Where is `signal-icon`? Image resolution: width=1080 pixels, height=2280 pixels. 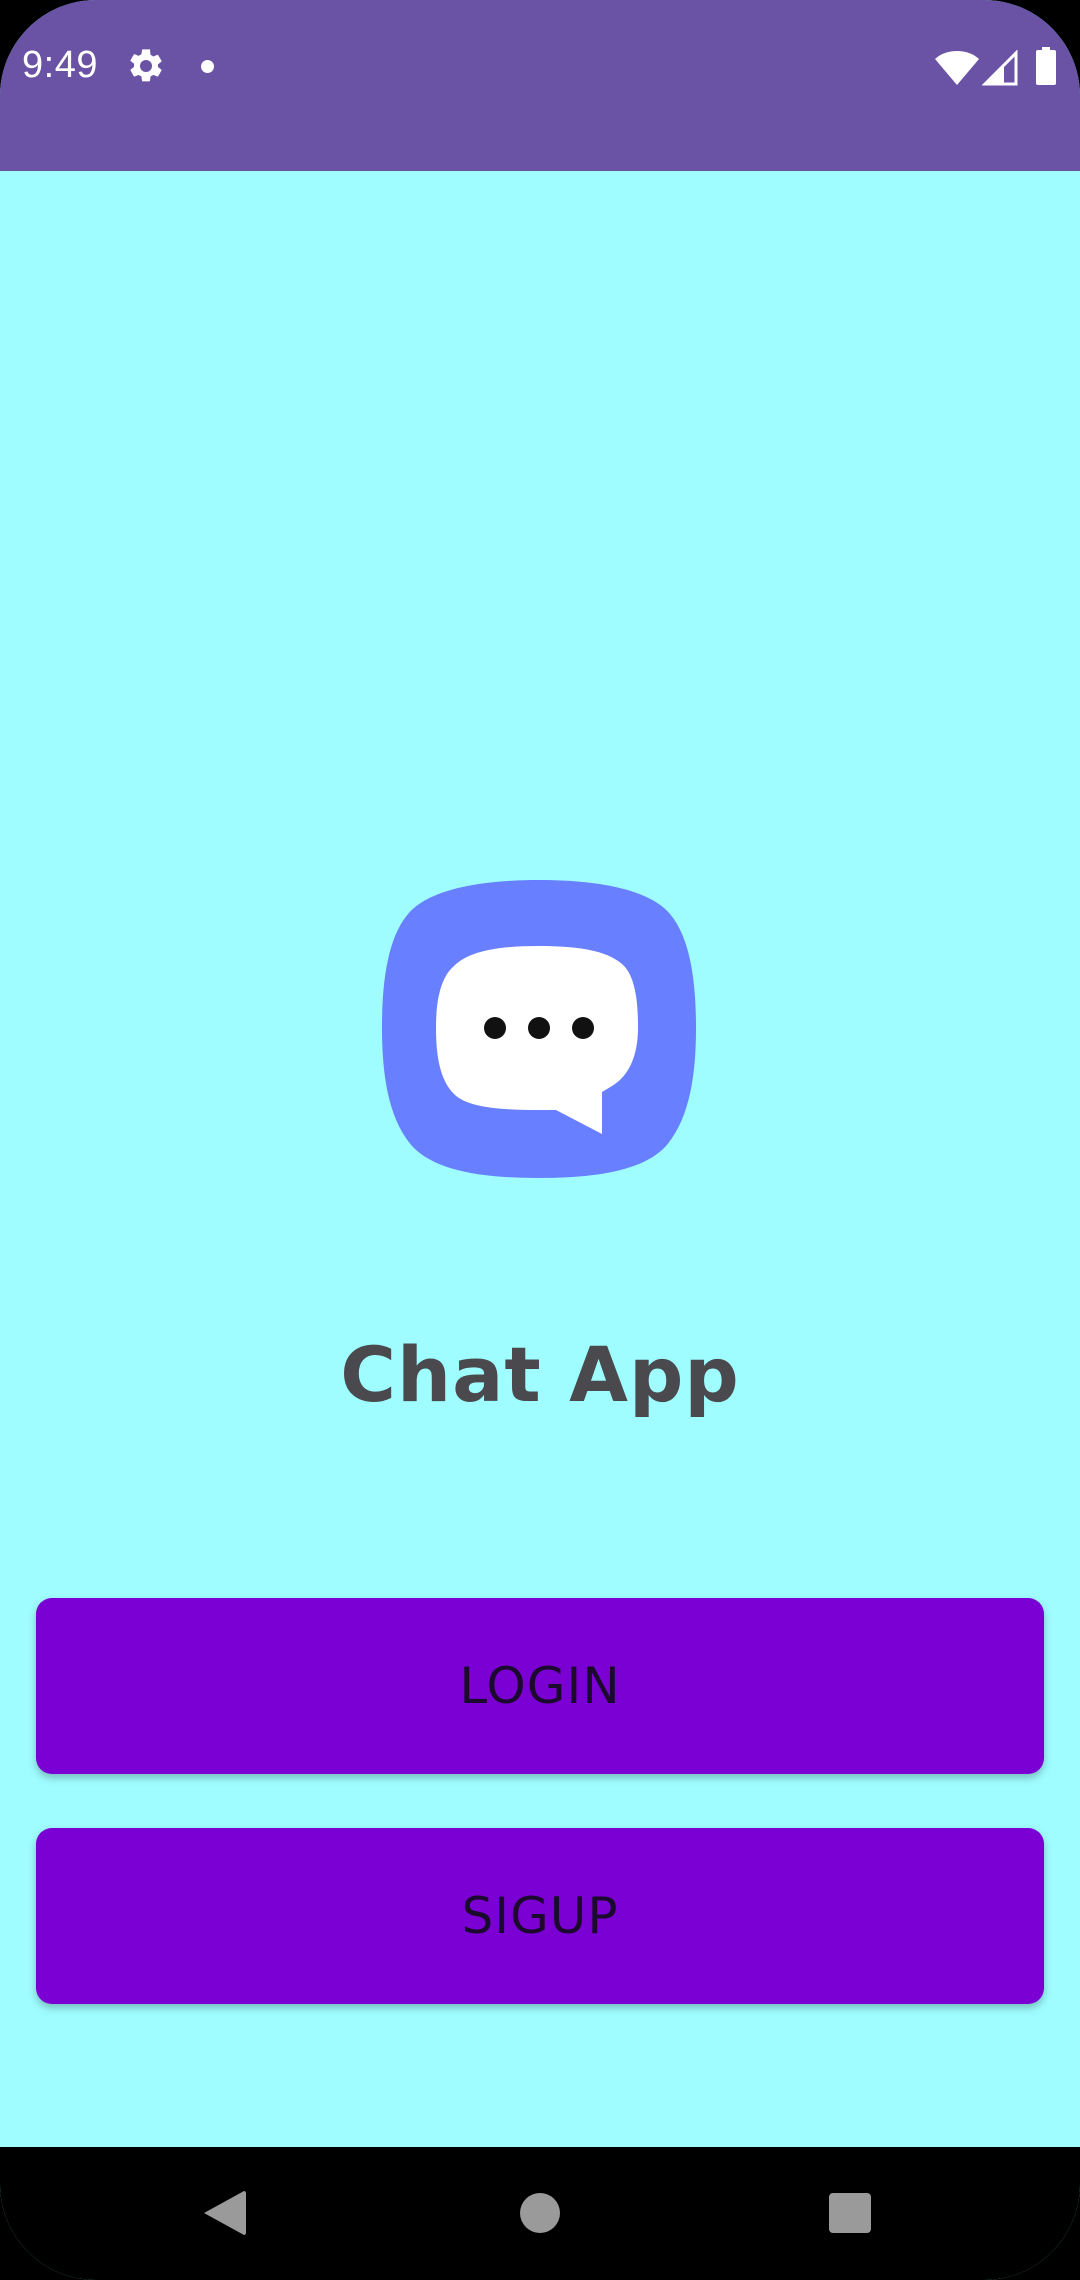 signal-icon is located at coordinates (1000, 68).